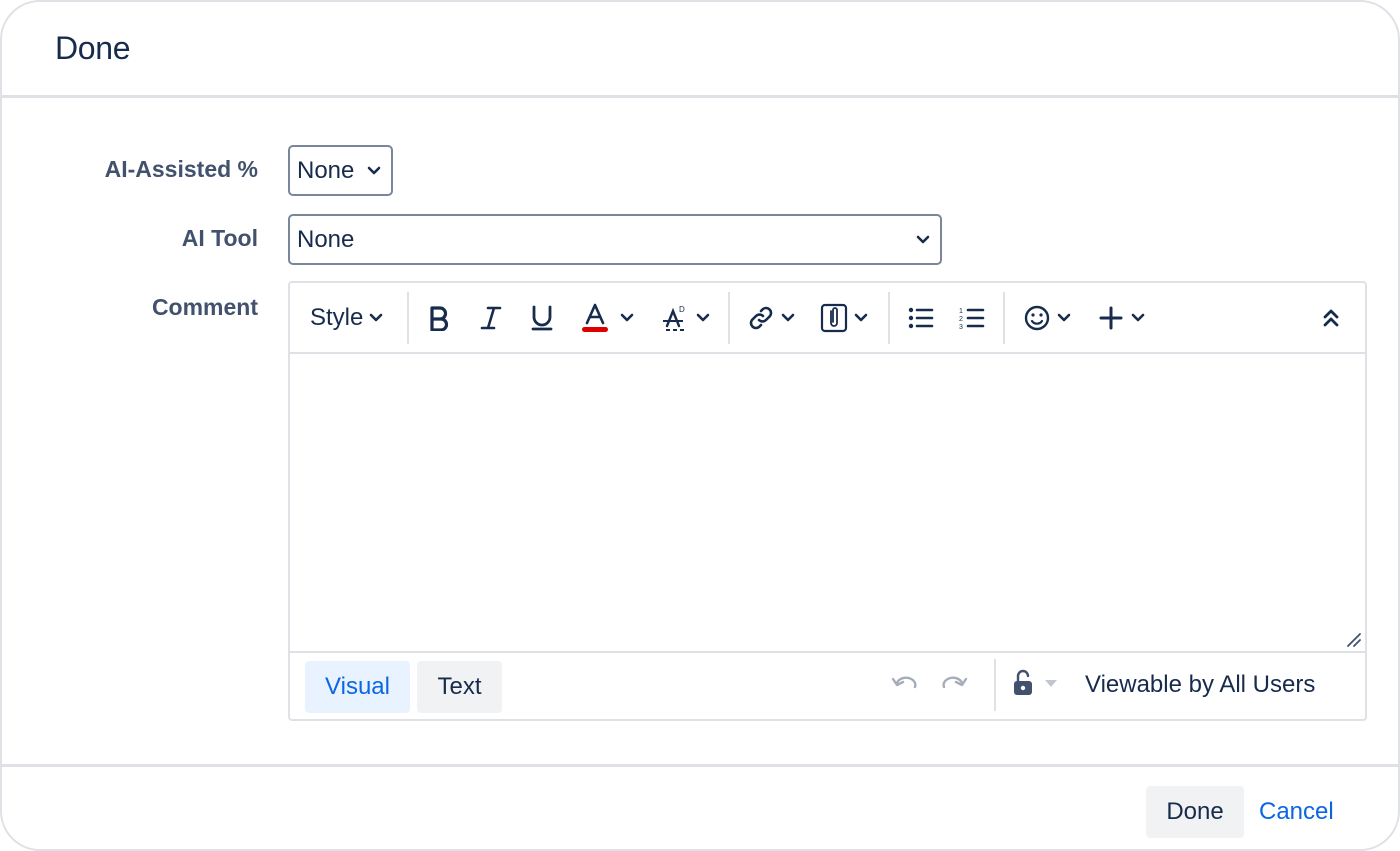  I want to click on dialog-header: Done, so click(700, 50).